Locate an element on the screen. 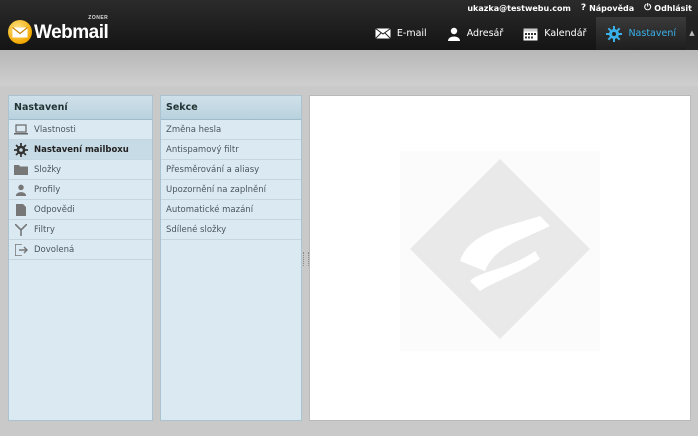 Image resolution: width=698 pixels, height=436 pixels. calendar-icon is located at coordinates (530, 34).